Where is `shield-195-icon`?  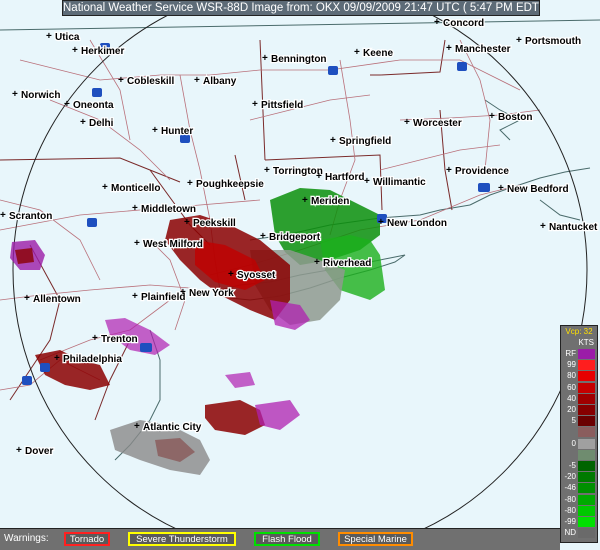 shield-195-icon is located at coordinates (484, 187).